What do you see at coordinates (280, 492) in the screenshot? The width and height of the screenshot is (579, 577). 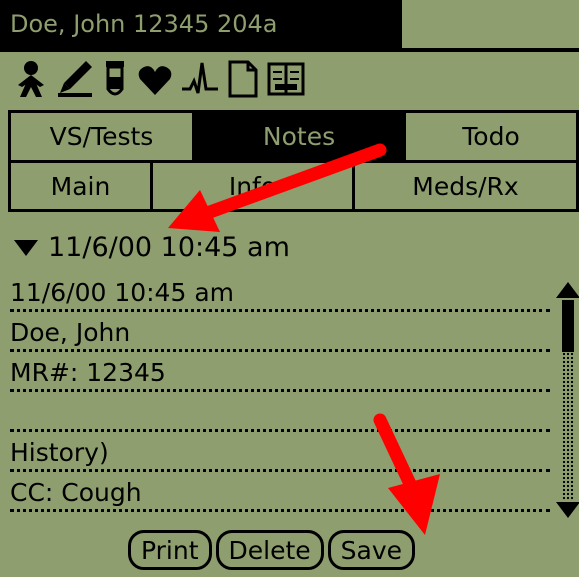 I see `note-line: CC: Cough` at bounding box center [280, 492].